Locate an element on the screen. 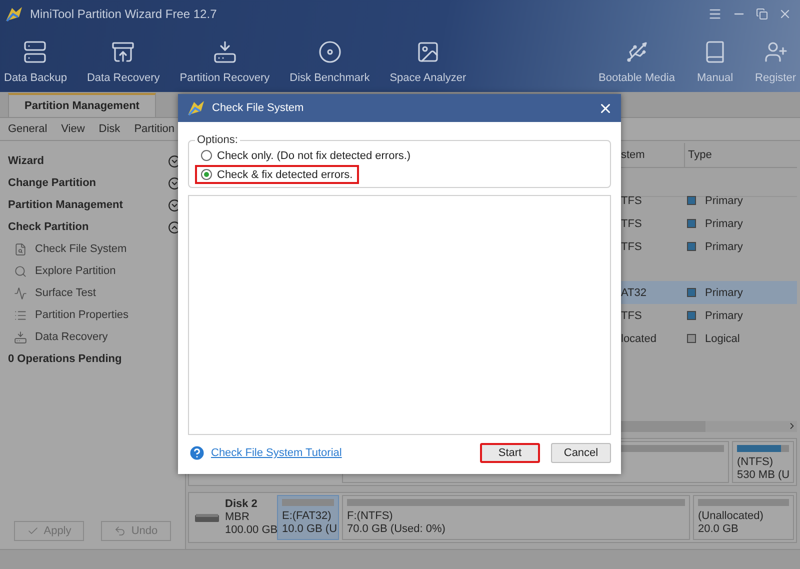 This screenshot has width=800, height=569. dialog-button: Start is located at coordinates (510, 453).